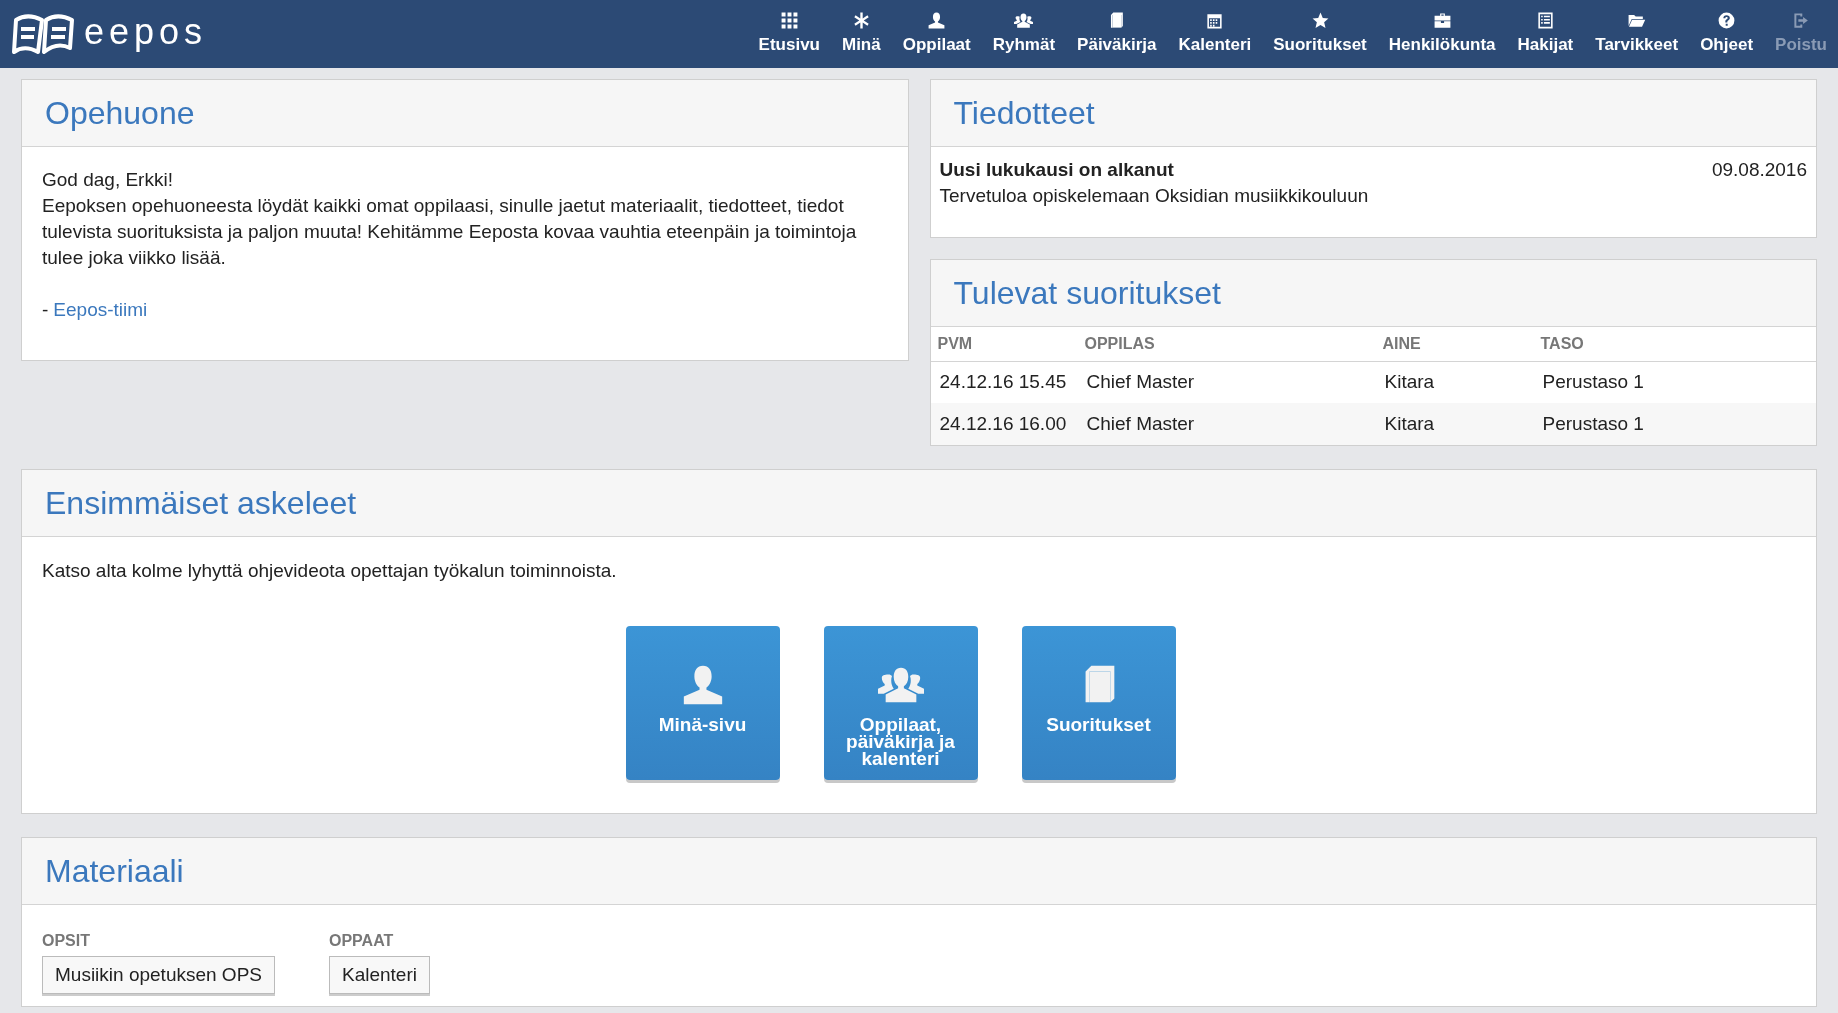  I want to click on panel-title: Tiedotteet, so click(1024, 113).